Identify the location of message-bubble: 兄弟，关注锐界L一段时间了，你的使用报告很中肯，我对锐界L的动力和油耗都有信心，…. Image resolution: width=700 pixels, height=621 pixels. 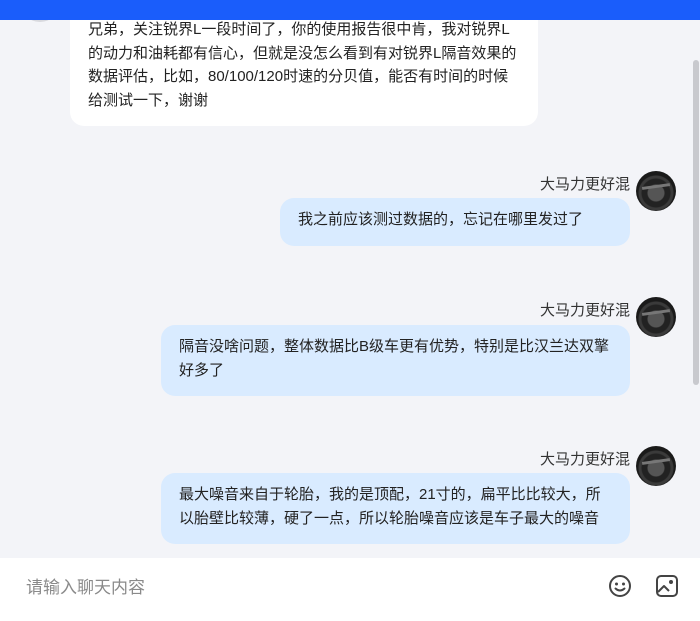
(304, 73).